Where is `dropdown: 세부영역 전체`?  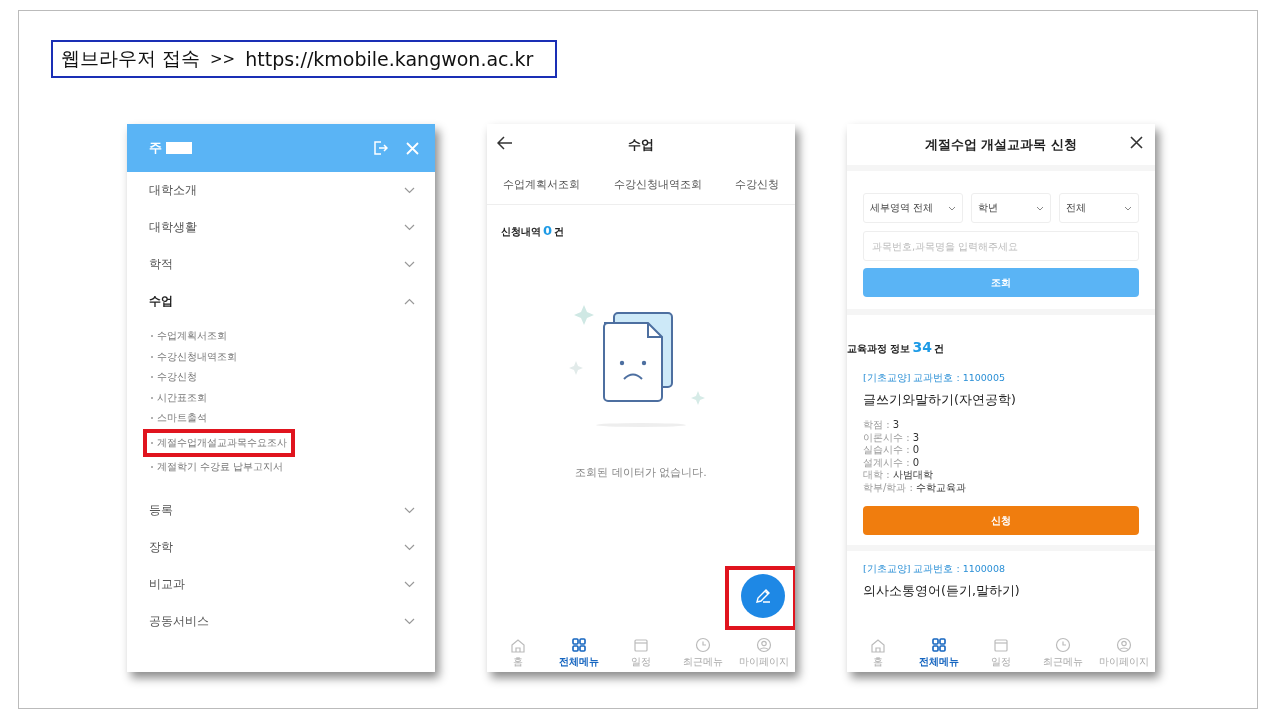 dropdown: 세부영역 전체 is located at coordinates (913, 208).